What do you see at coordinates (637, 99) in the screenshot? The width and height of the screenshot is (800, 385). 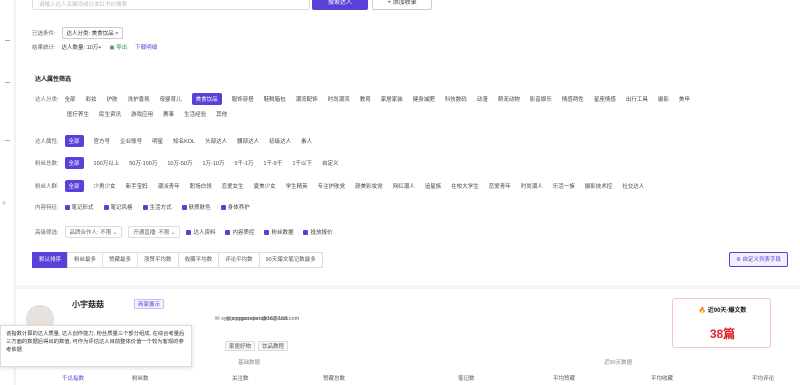 I see `category-option: 出行工具` at bounding box center [637, 99].